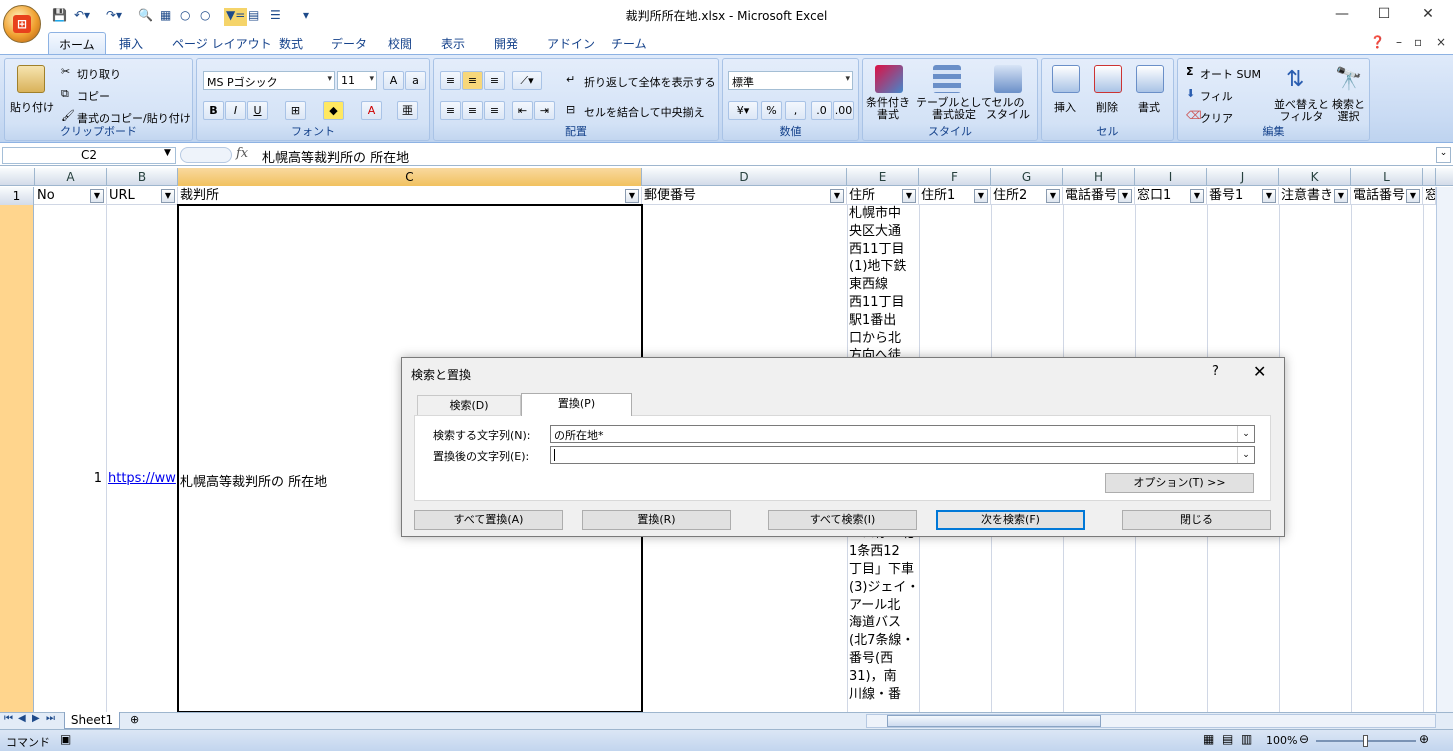 The width and height of the screenshot is (1453, 751). I want to click on close-dialog-button: 閉じる, so click(1196, 520).